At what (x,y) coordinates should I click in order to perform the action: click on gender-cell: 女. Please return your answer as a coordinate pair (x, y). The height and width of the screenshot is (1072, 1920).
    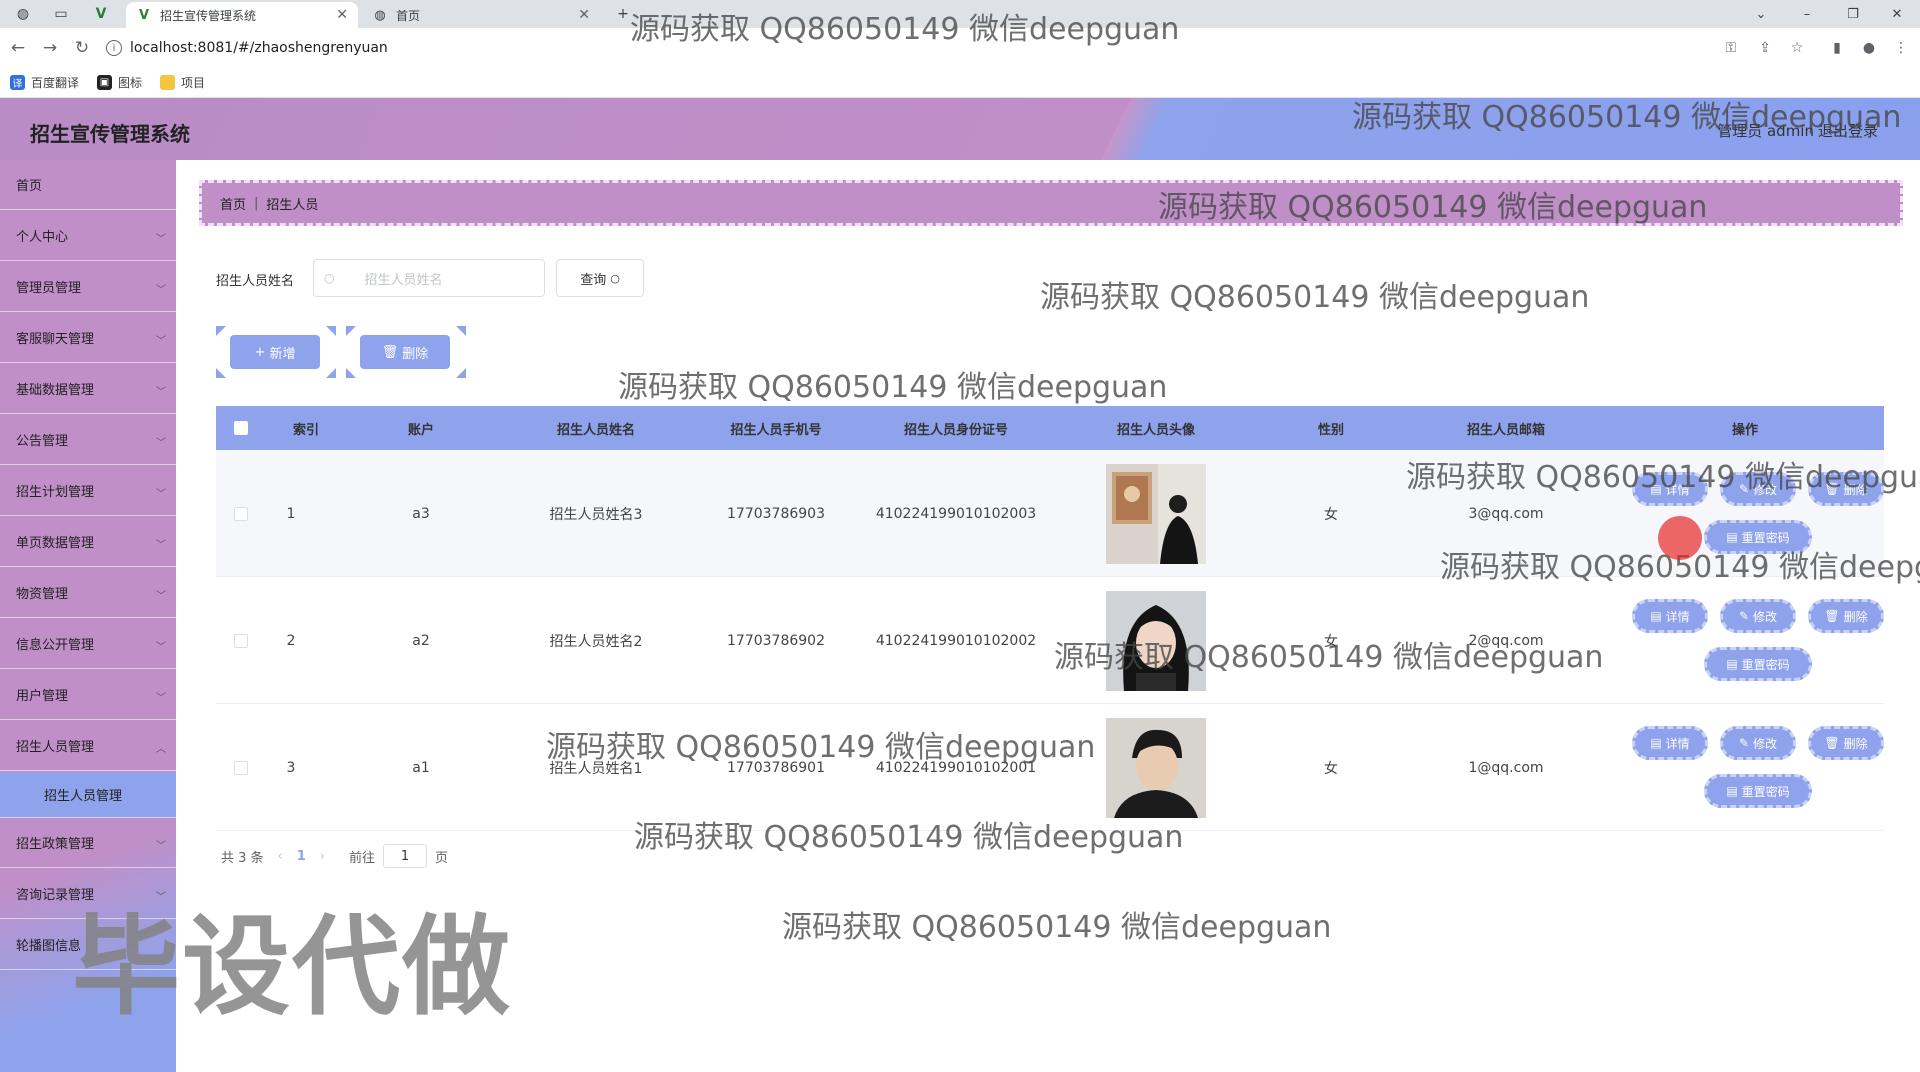
    Looking at the image, I should click on (1331, 768).